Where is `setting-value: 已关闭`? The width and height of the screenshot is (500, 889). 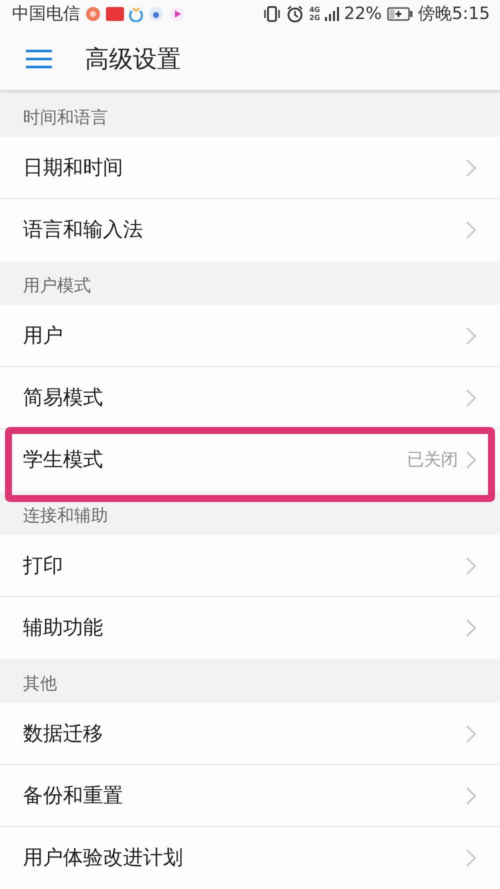
setting-value: 已关闭 is located at coordinates (432, 460).